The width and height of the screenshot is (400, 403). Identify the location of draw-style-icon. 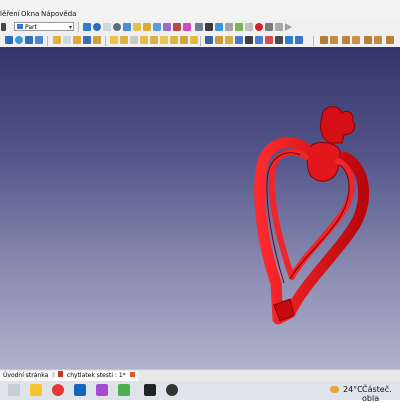
(97, 27).